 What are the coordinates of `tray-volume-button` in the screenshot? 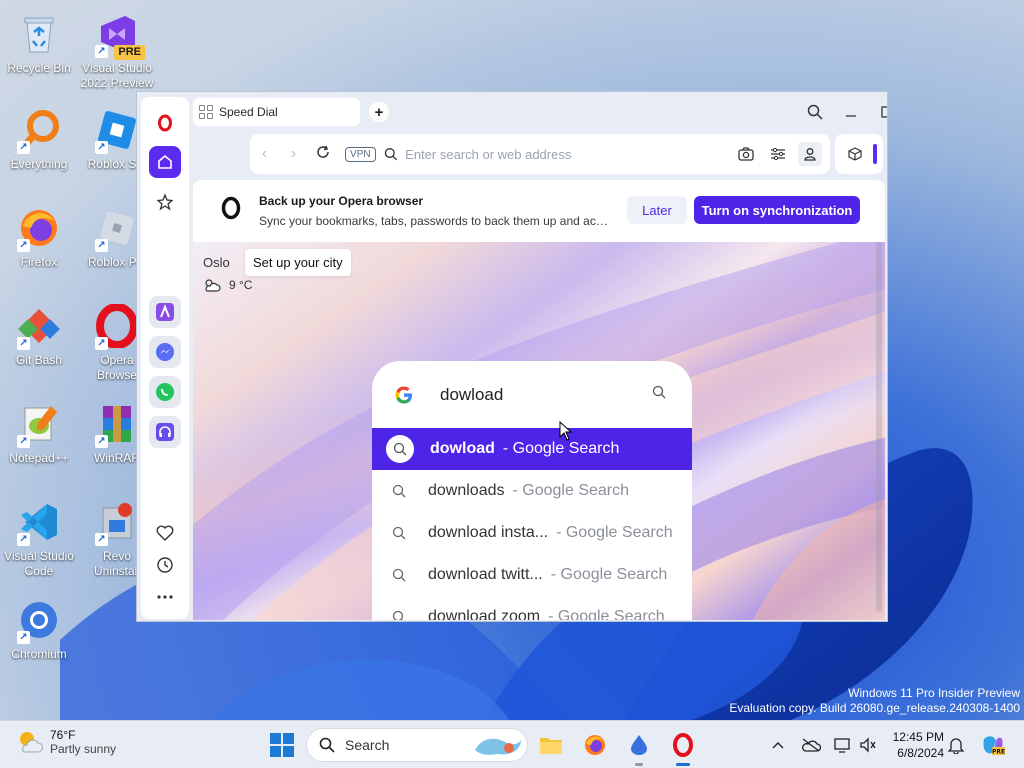 It's located at (868, 745).